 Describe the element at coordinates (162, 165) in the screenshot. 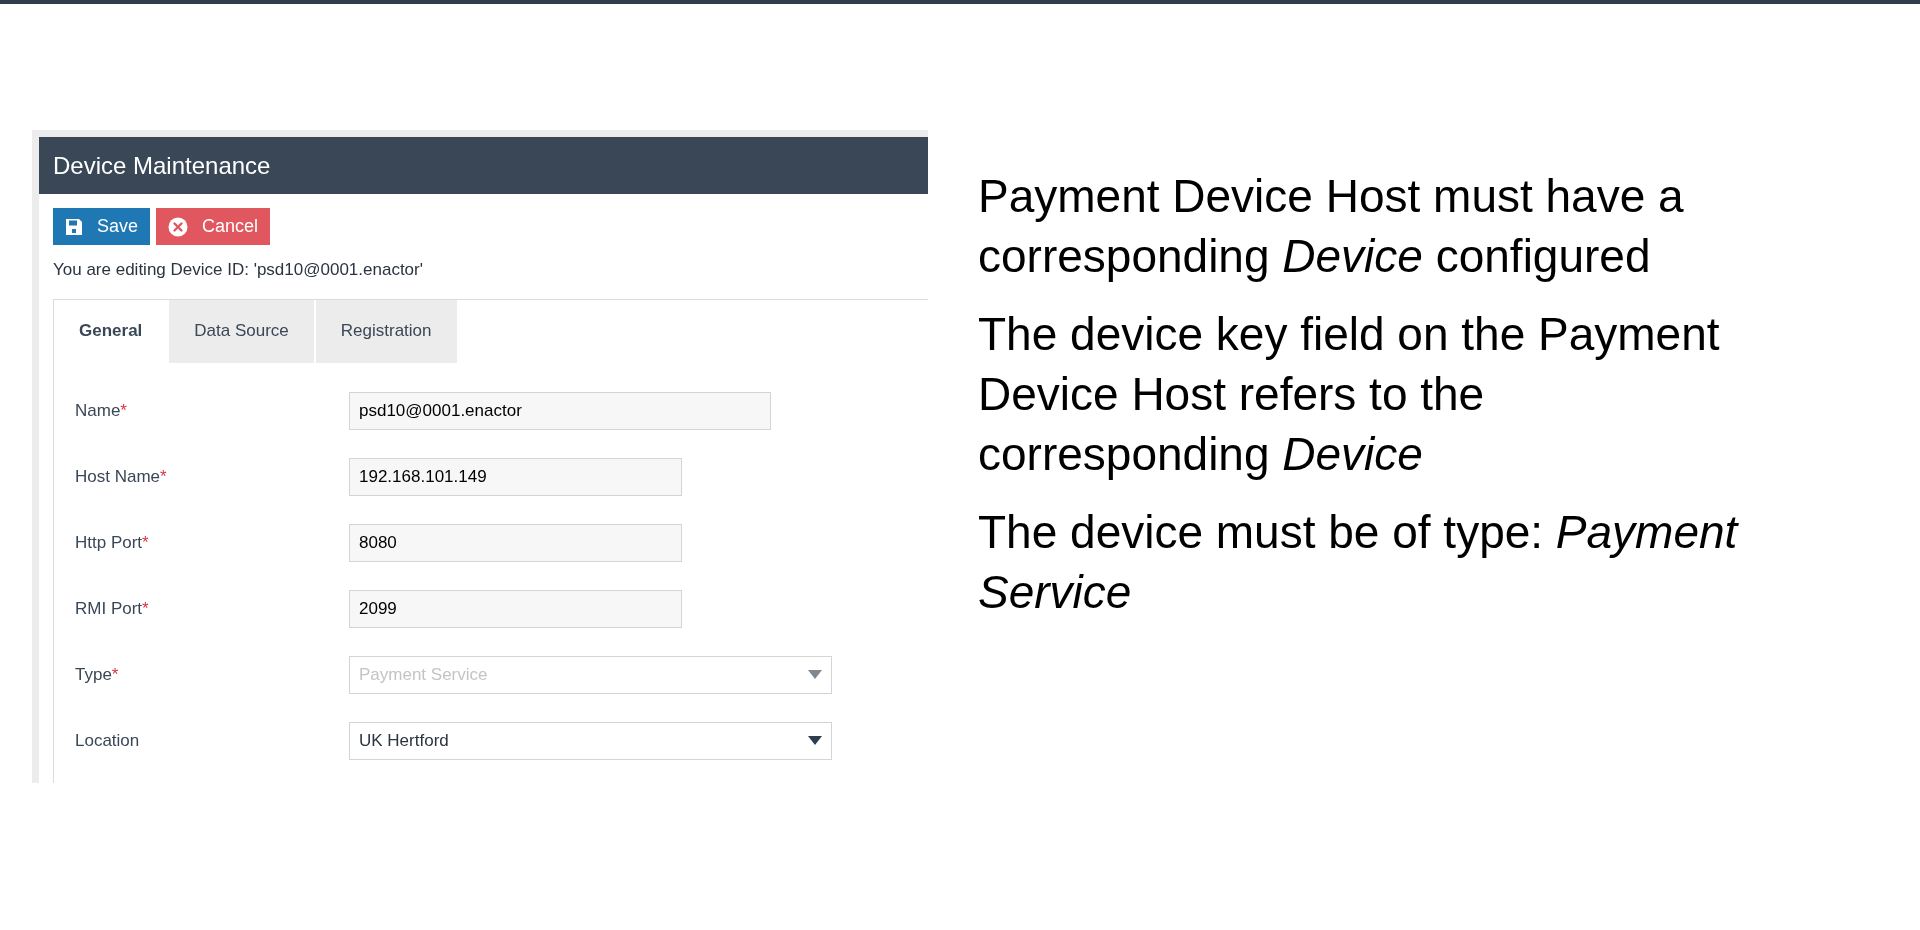

I see `panel-title: Device Maintenance` at that location.